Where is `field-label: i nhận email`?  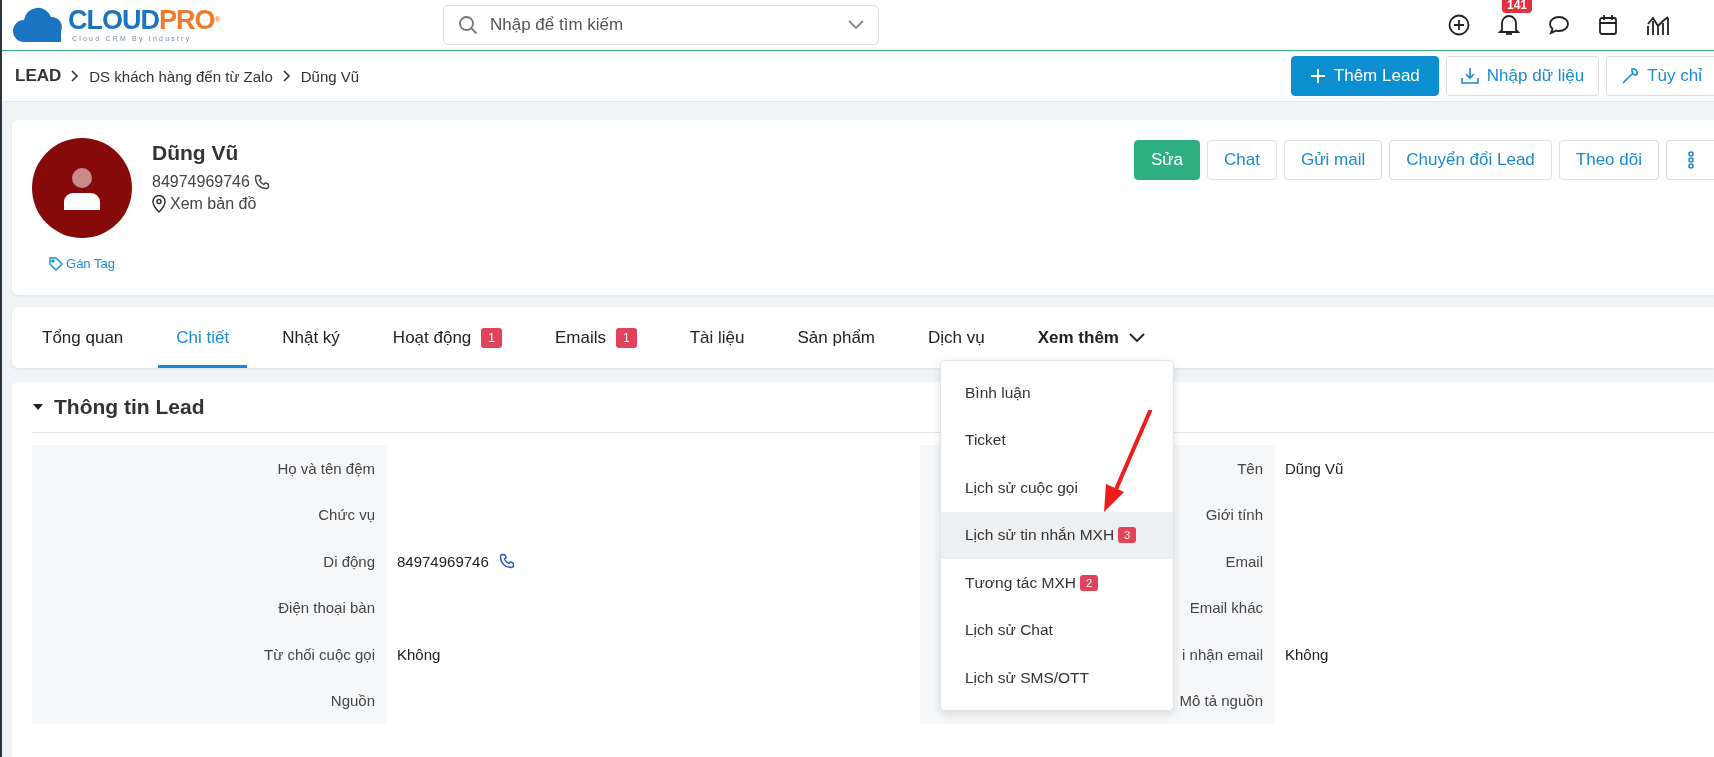 field-label: i nhận email is located at coordinates (1222, 654).